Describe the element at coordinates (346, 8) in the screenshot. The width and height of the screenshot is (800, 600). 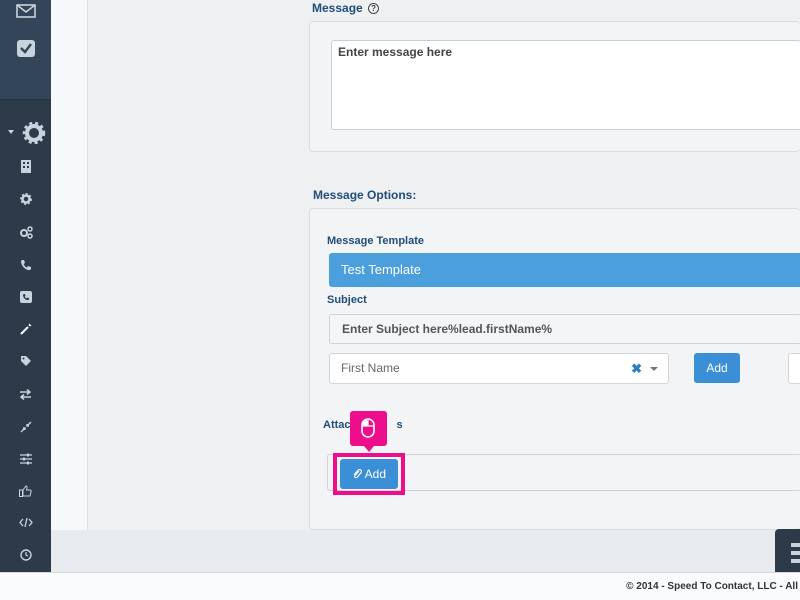
I see `message-label: Message ?` at that location.